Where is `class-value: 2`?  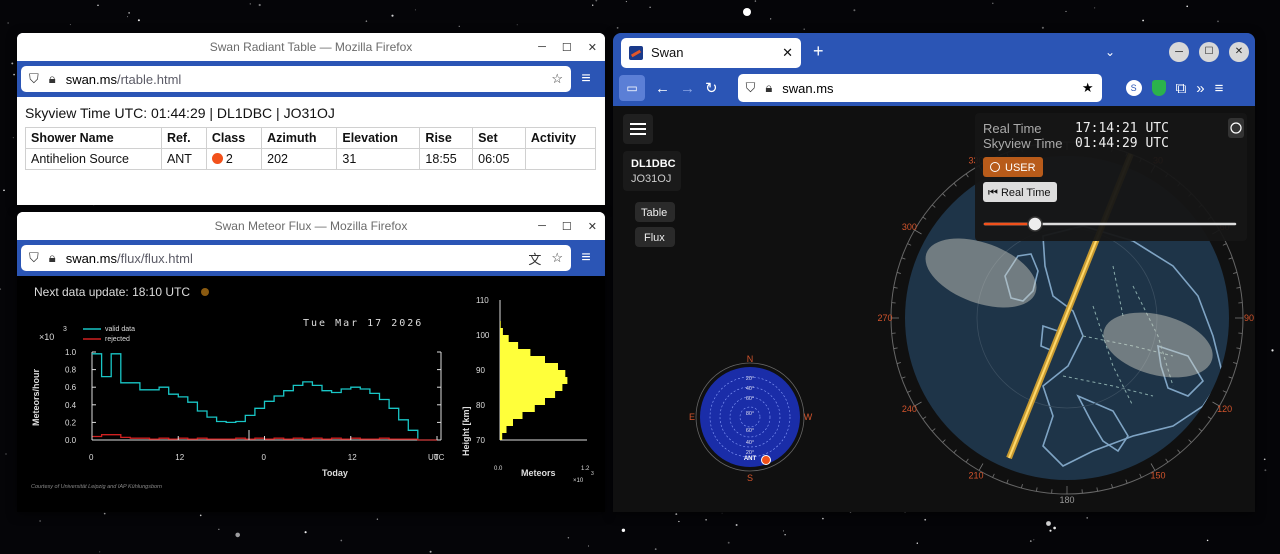
class-value: 2 is located at coordinates (229, 159).